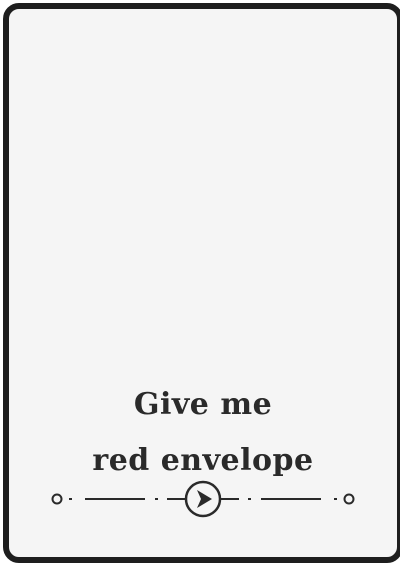 This screenshot has height=563, width=400. I want to click on right-end-circle, so click(349, 499).